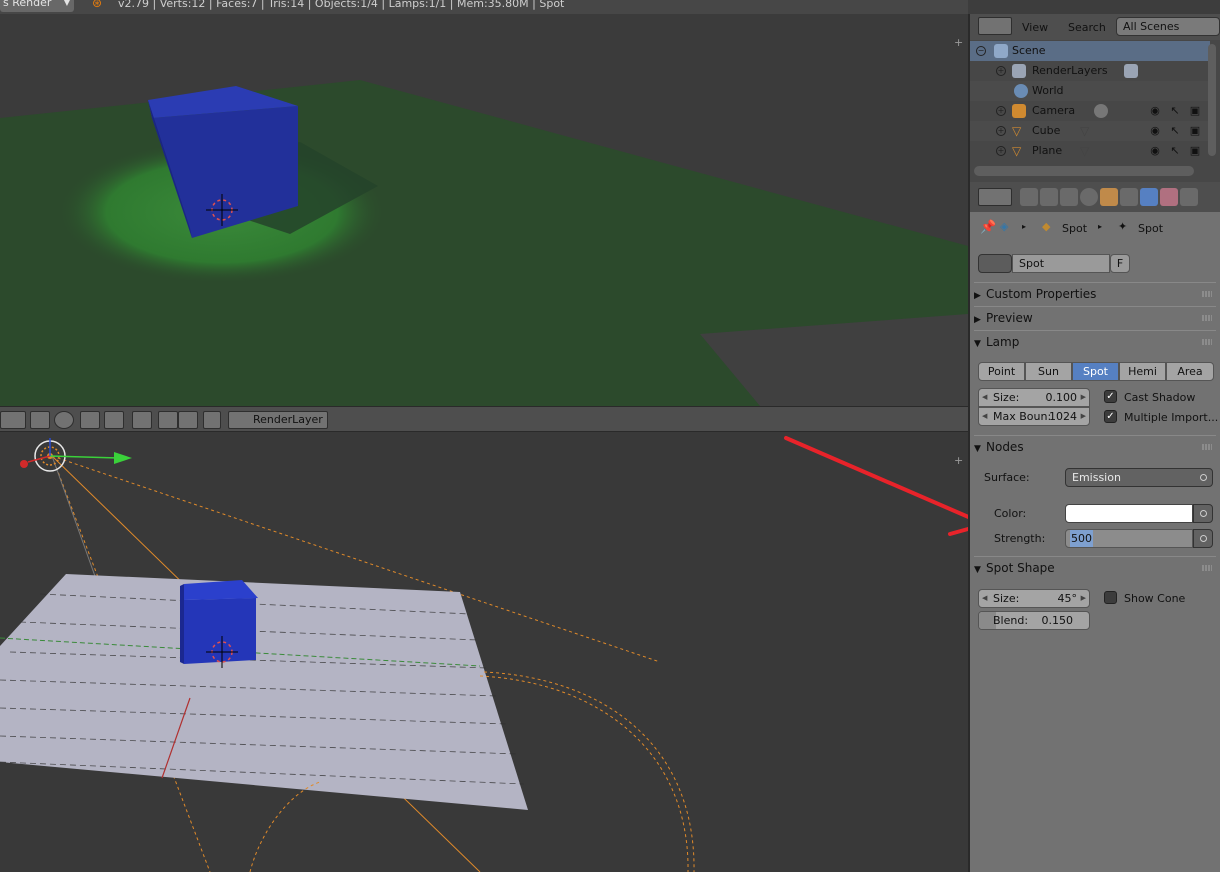 The width and height of the screenshot is (1220, 872). I want to click on spot-shape-panel: ▼ Spot Shape, so click(1095, 567).